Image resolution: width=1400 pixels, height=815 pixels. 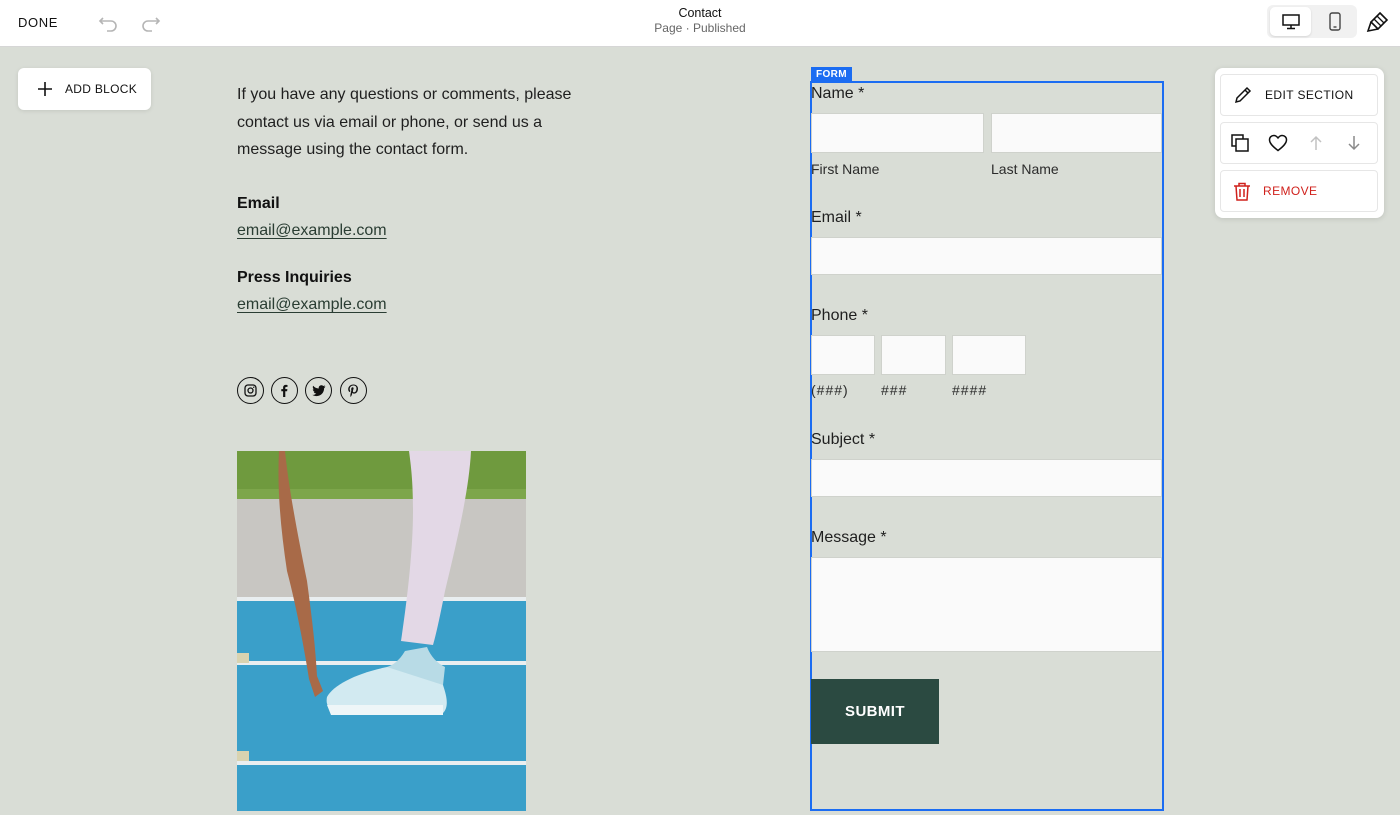 I want to click on first-name-label: First Name, so click(x=845, y=169).